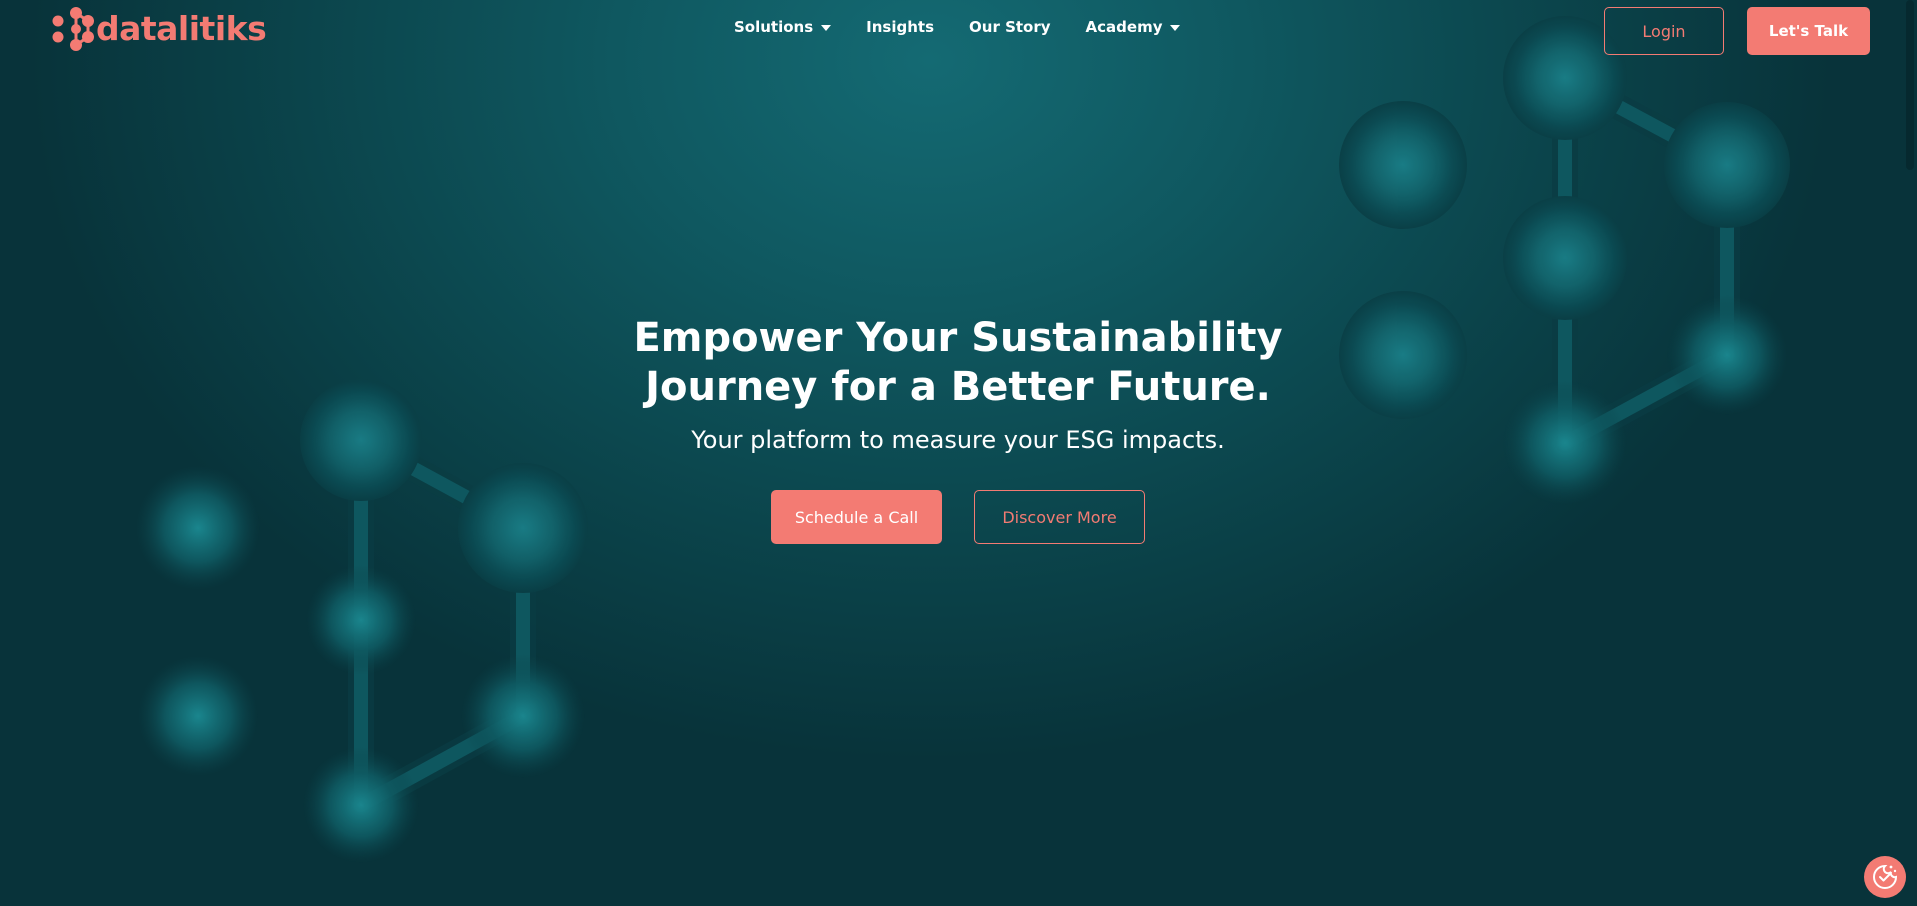  I want to click on nav-item-insights: Insights, so click(900, 27).